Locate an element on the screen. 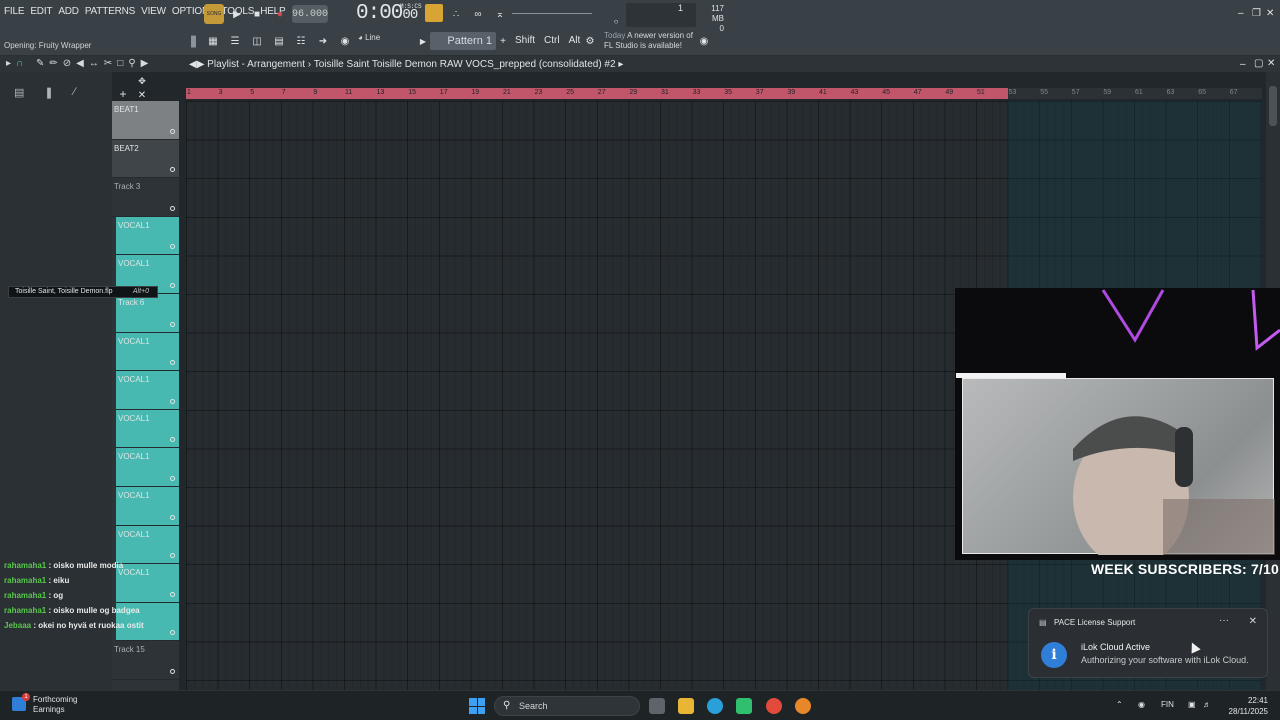 This screenshot has height=720, width=1280. stop-icon: ■ is located at coordinates (257, 14).